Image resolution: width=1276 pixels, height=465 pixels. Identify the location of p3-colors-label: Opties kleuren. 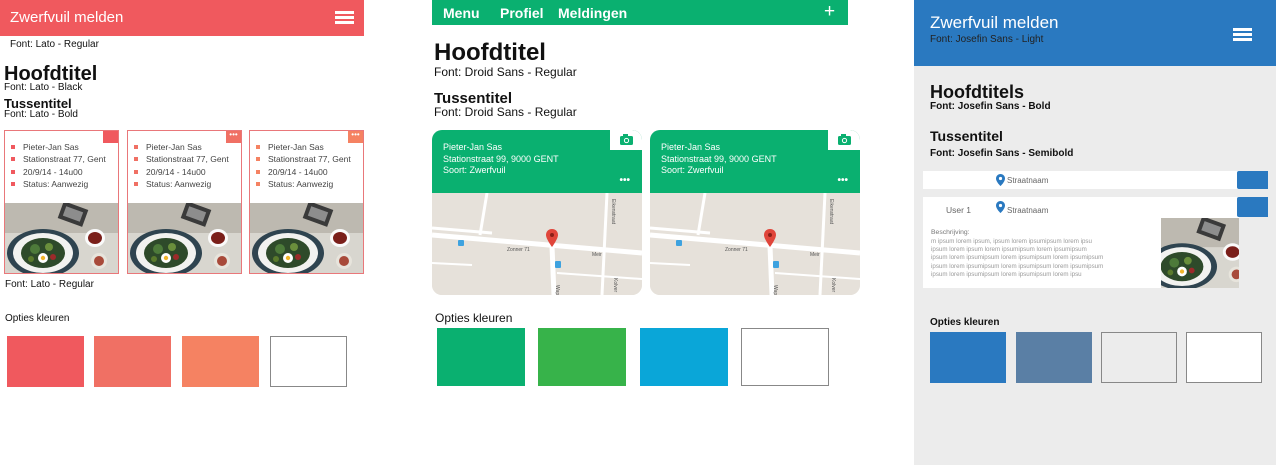
(965, 322).